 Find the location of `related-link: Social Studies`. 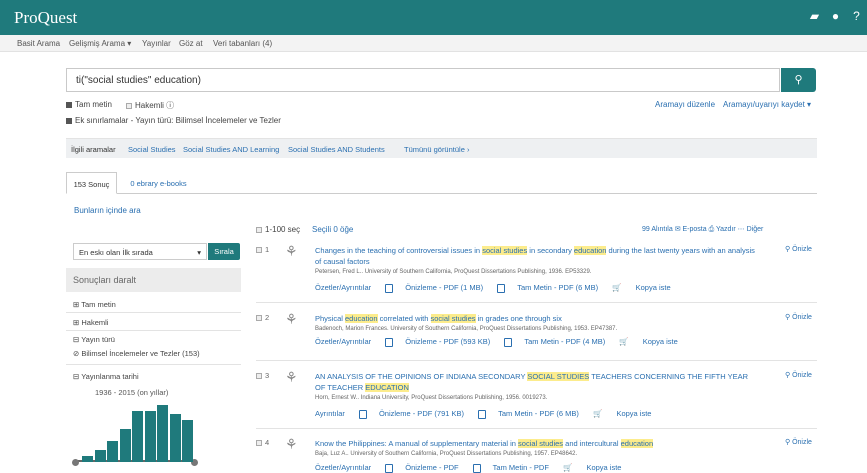

related-link: Social Studies is located at coordinates (152, 149).